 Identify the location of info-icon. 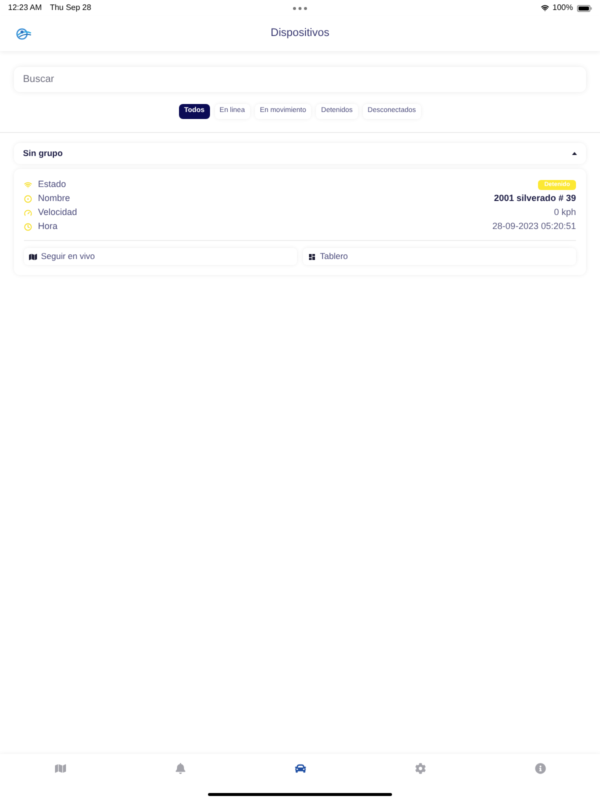
(540, 768).